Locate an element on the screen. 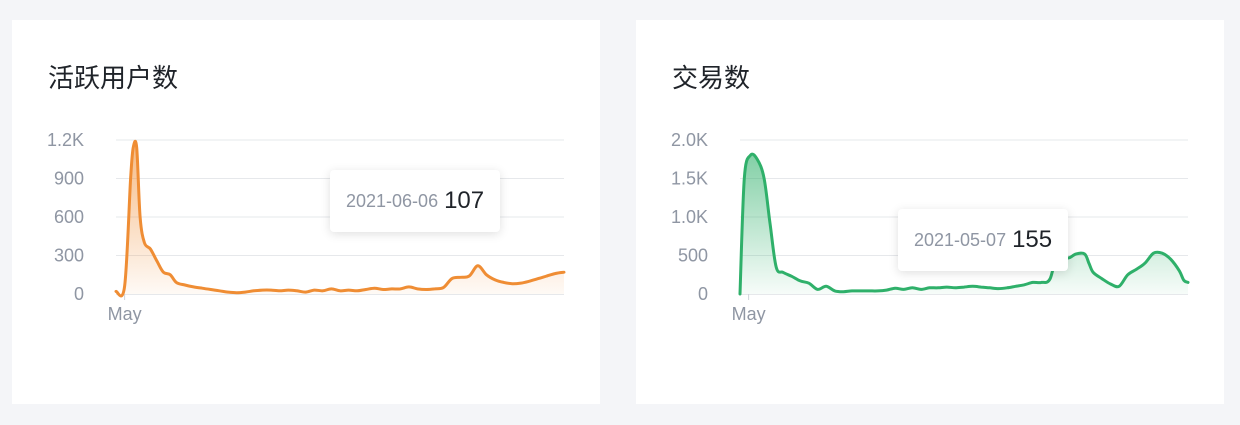  y-tick-label: 500 is located at coordinates (693, 256).